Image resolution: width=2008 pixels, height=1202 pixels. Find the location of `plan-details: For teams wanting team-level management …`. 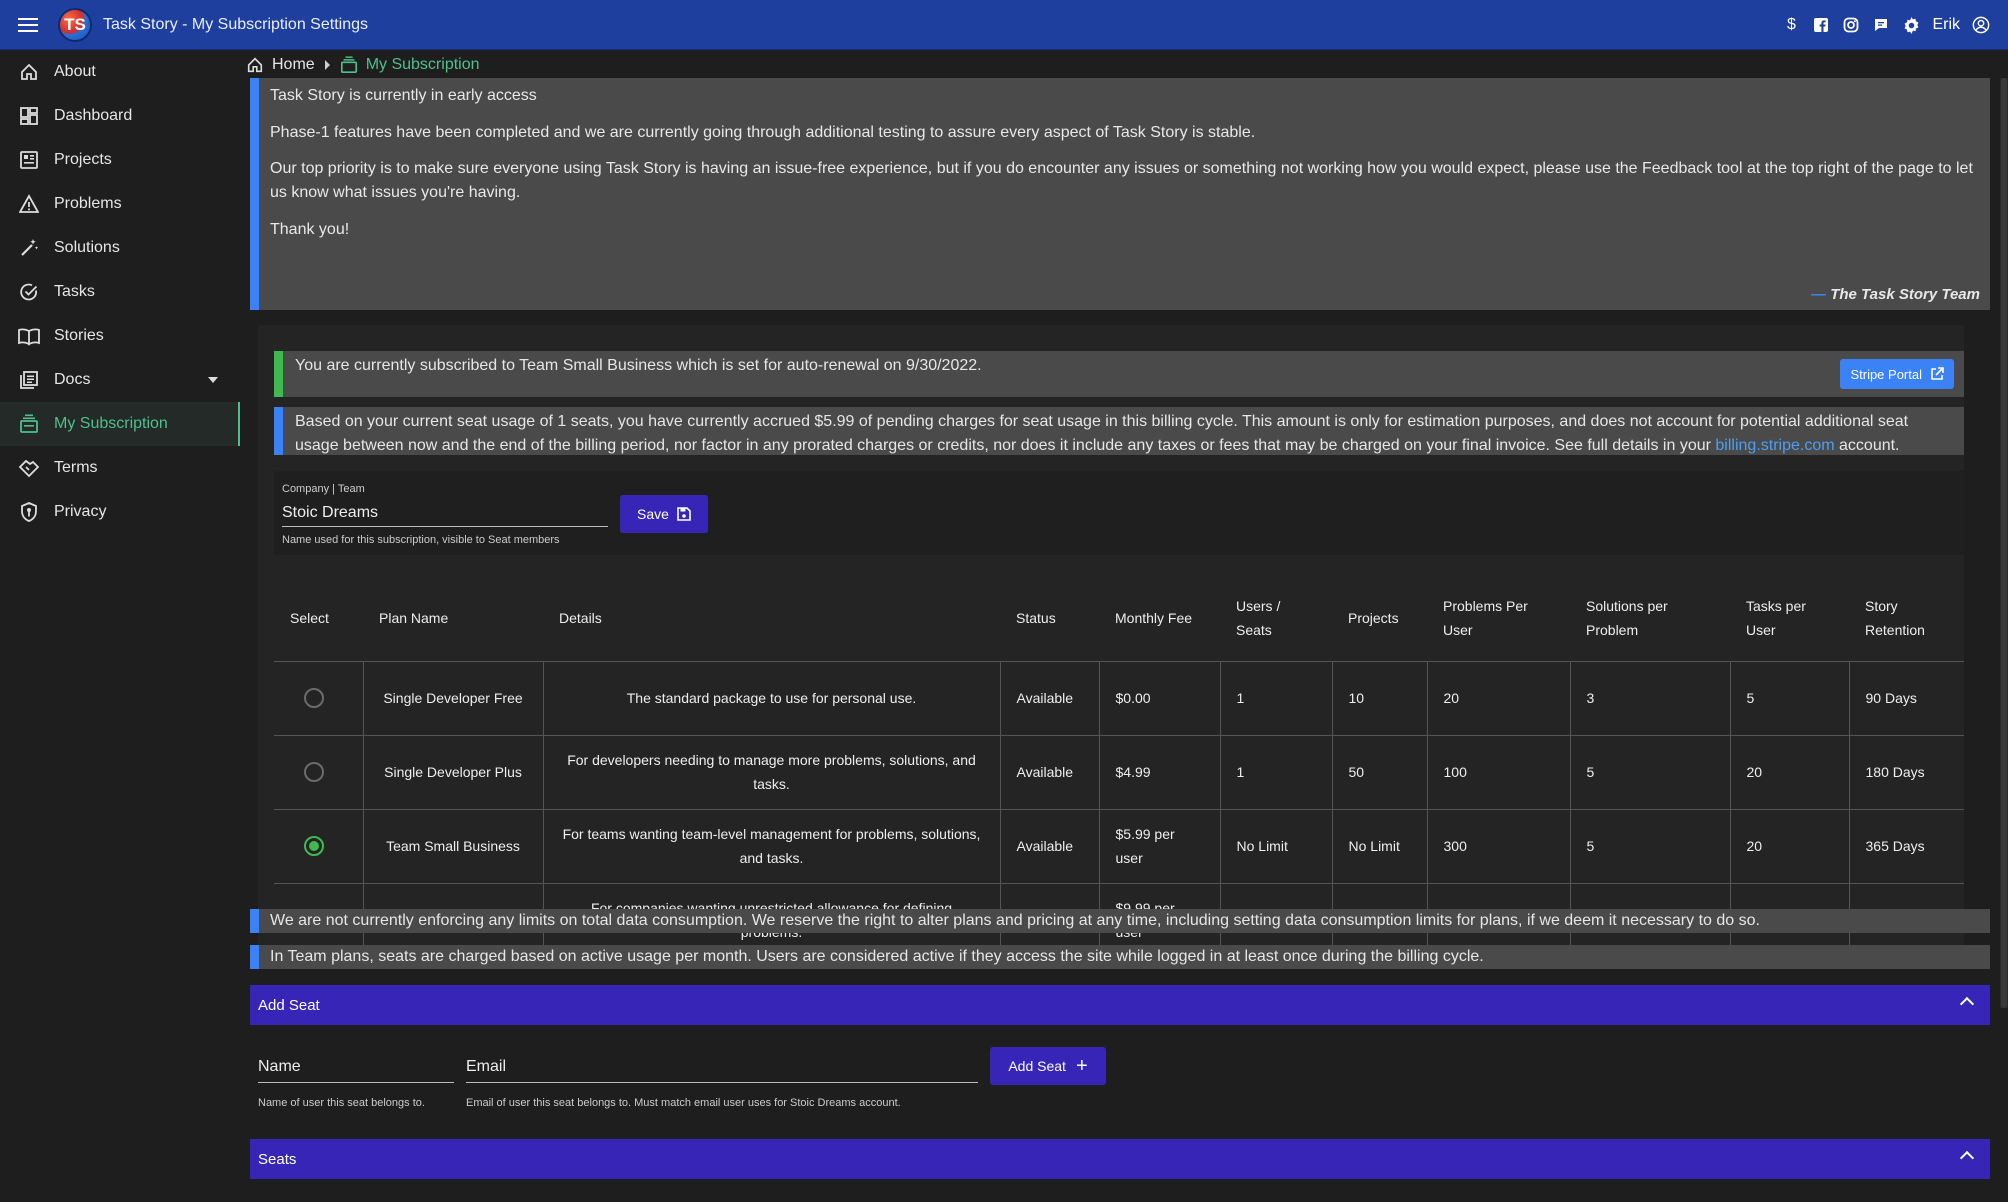

plan-details: For teams wanting team-level management … is located at coordinates (771, 846).